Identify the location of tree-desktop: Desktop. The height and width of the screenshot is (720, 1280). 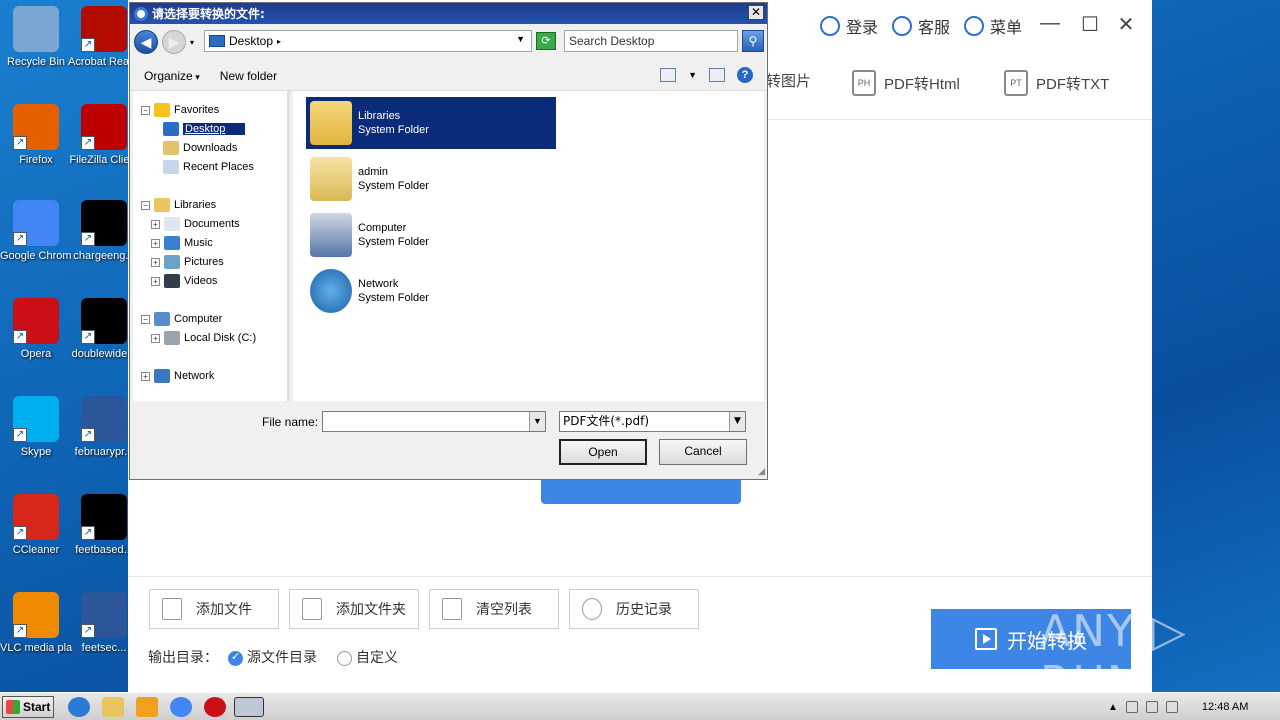
(204, 129).